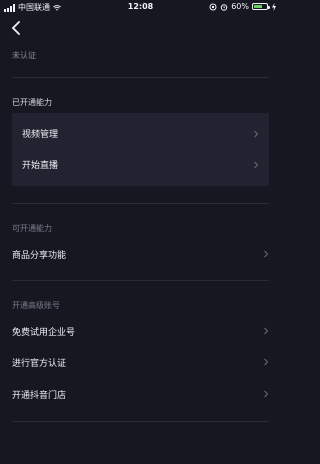 Image resolution: width=320 pixels, height=464 pixels. What do you see at coordinates (40, 166) in the screenshot?
I see `start-live-label: 开始直播` at bounding box center [40, 166].